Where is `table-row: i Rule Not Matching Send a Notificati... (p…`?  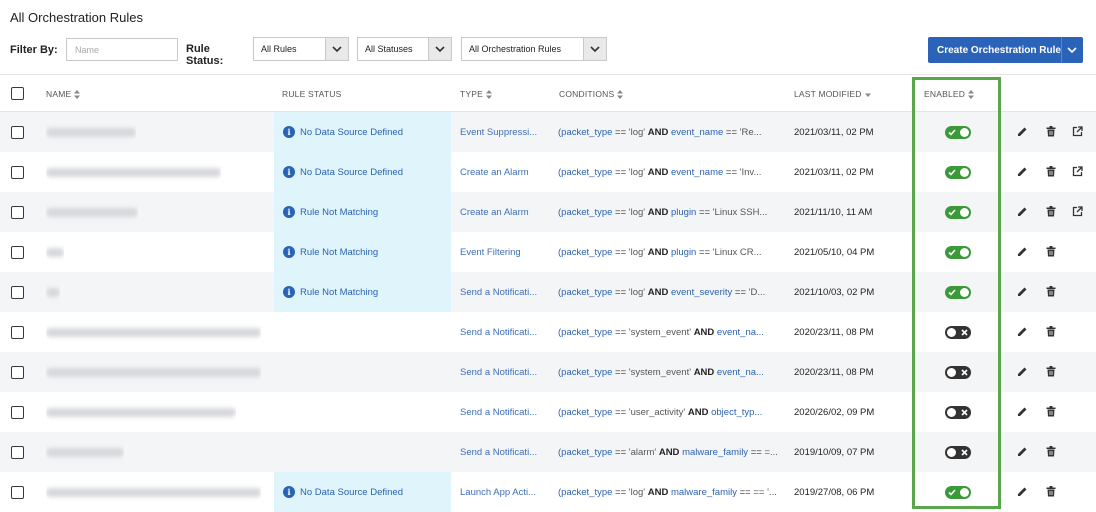 table-row: i Rule Not Matching Send a Notificati... (p… is located at coordinates (548, 292).